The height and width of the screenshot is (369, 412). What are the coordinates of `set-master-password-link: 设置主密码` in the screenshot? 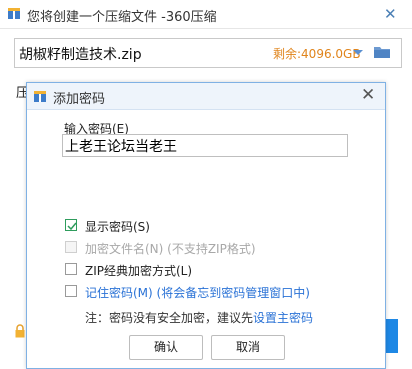 It's located at (283, 318).